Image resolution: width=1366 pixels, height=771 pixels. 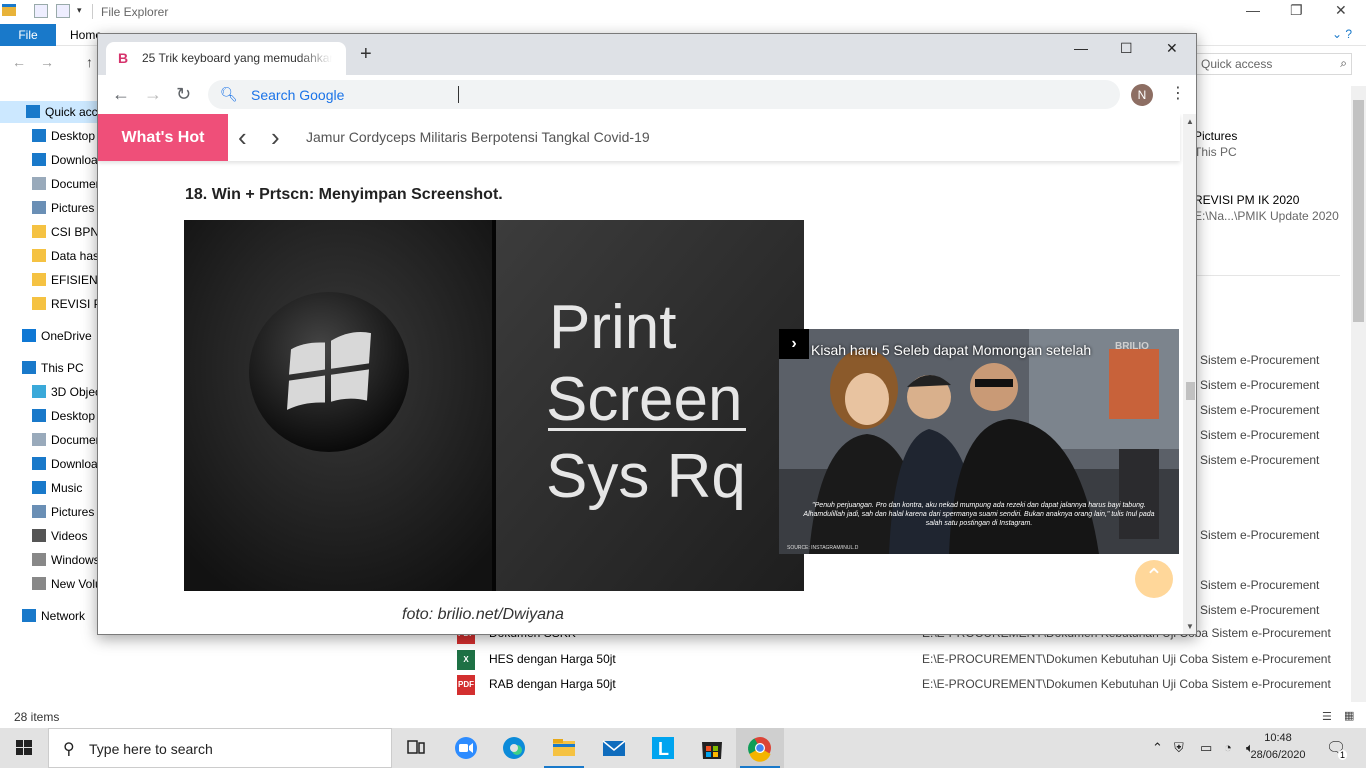 What do you see at coordinates (1206, 748) in the screenshot?
I see `battery-icon: ▭` at bounding box center [1206, 748].